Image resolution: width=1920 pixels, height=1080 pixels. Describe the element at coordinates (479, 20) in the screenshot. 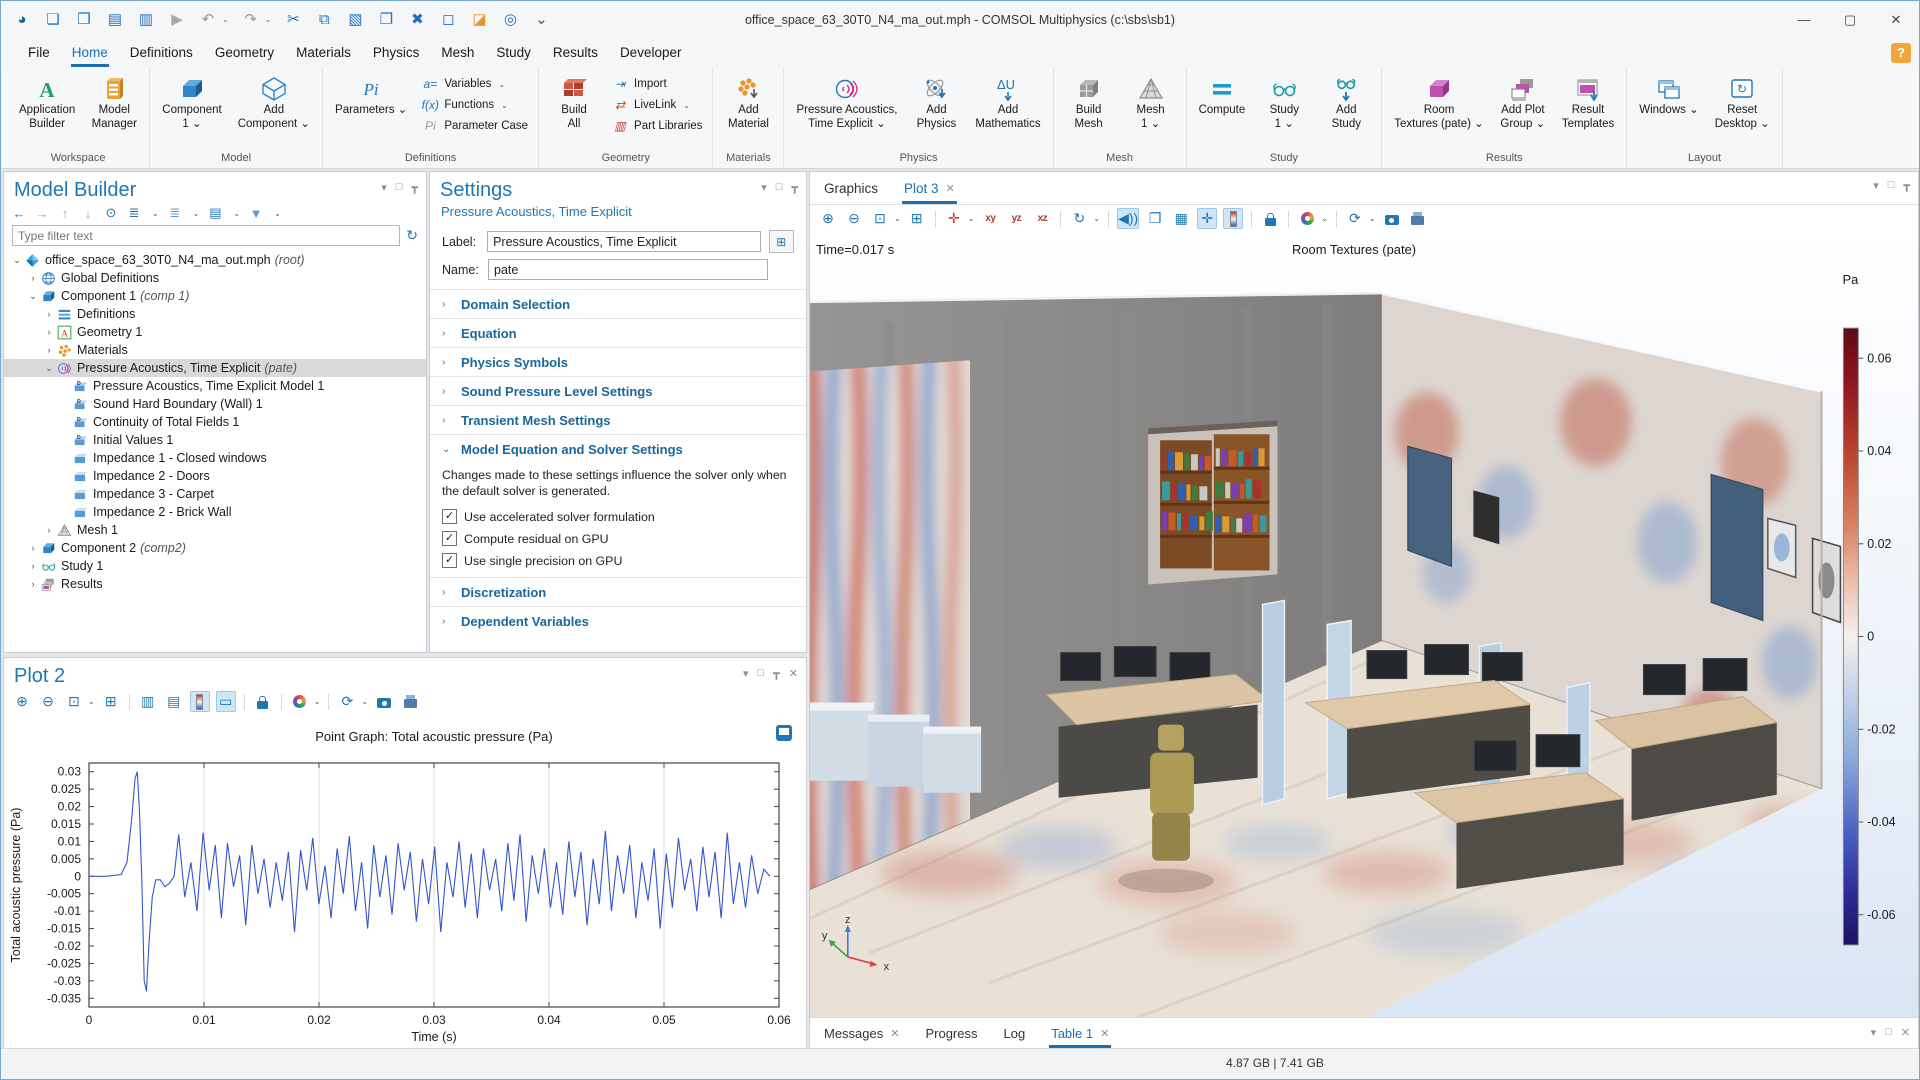

I see `clear-selection-icon: ◪` at that location.